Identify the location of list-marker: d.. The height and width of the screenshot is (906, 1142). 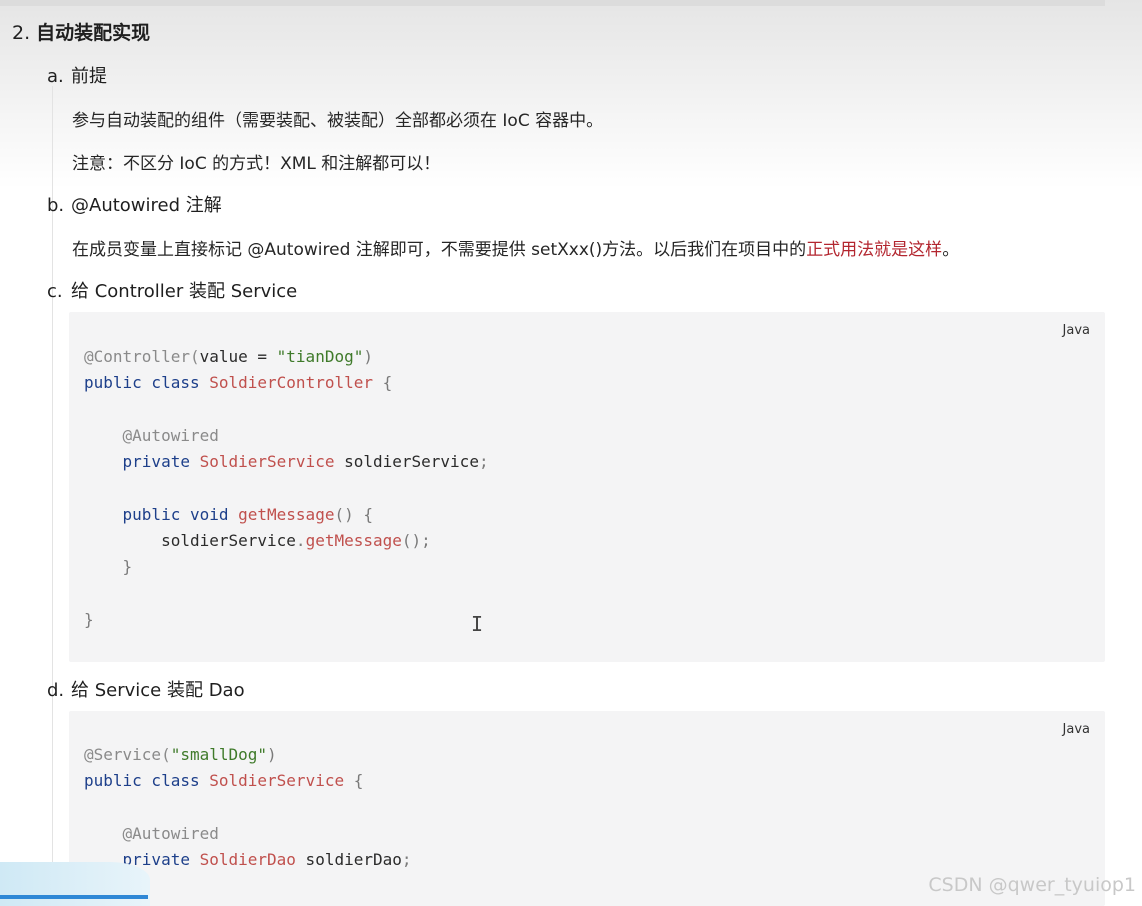
(56, 690).